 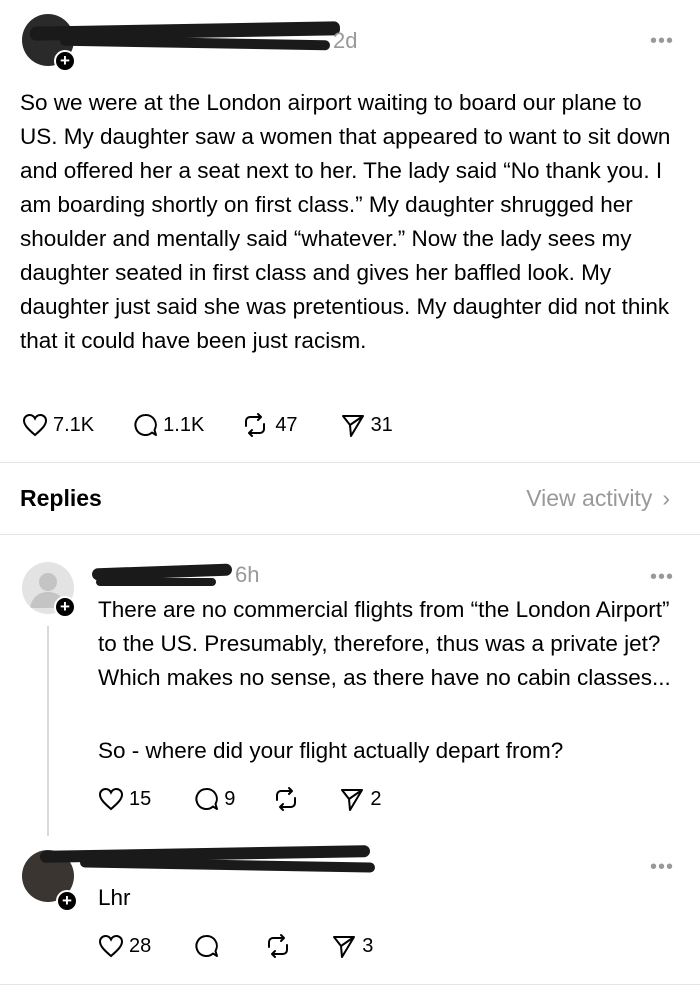 I want to click on share-count: 2, so click(x=376, y=798).